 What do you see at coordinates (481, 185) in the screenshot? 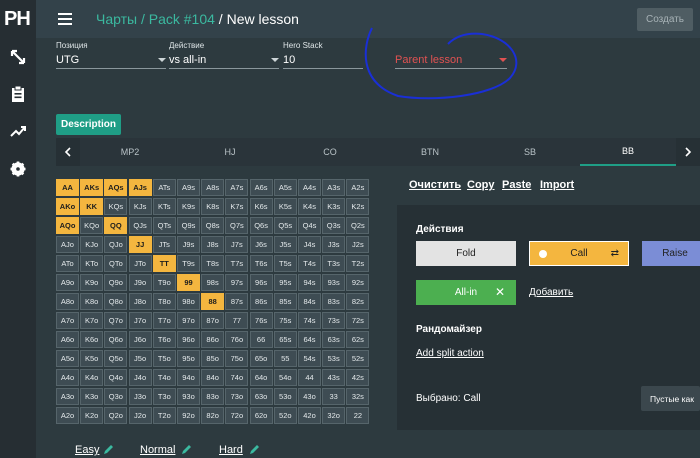
I see `copy-link: Copy` at bounding box center [481, 185].